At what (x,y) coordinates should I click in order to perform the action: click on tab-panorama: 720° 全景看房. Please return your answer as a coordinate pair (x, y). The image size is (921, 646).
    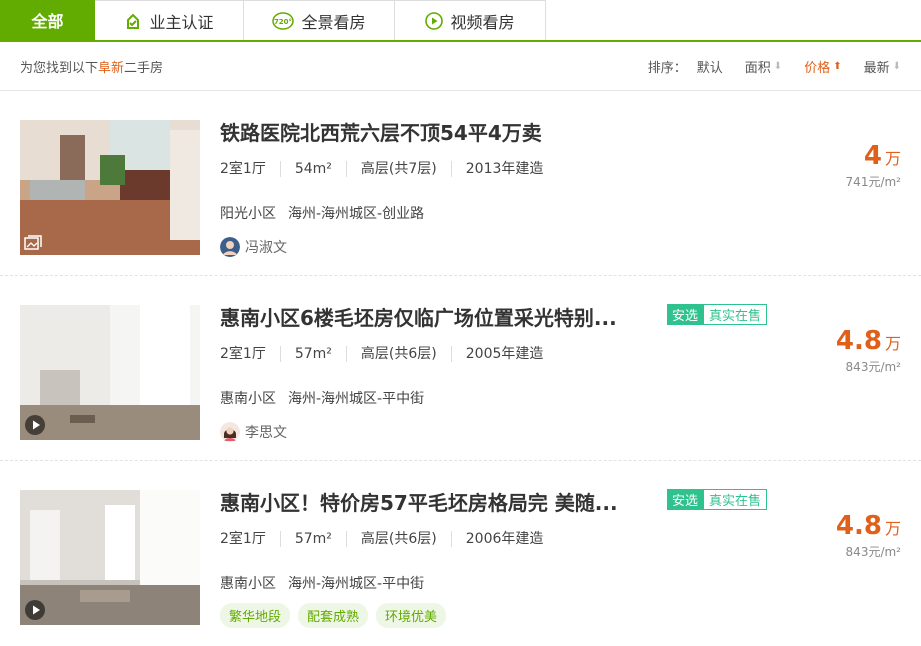
    Looking at the image, I should click on (319, 20).